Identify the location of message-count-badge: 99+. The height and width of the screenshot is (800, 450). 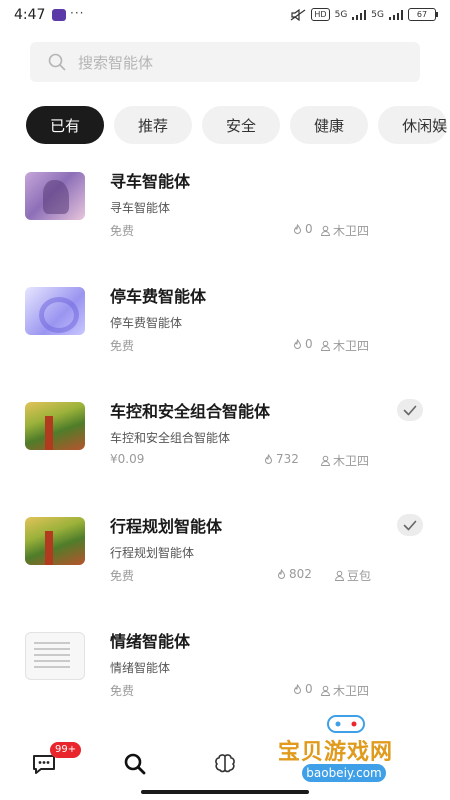
(66, 750).